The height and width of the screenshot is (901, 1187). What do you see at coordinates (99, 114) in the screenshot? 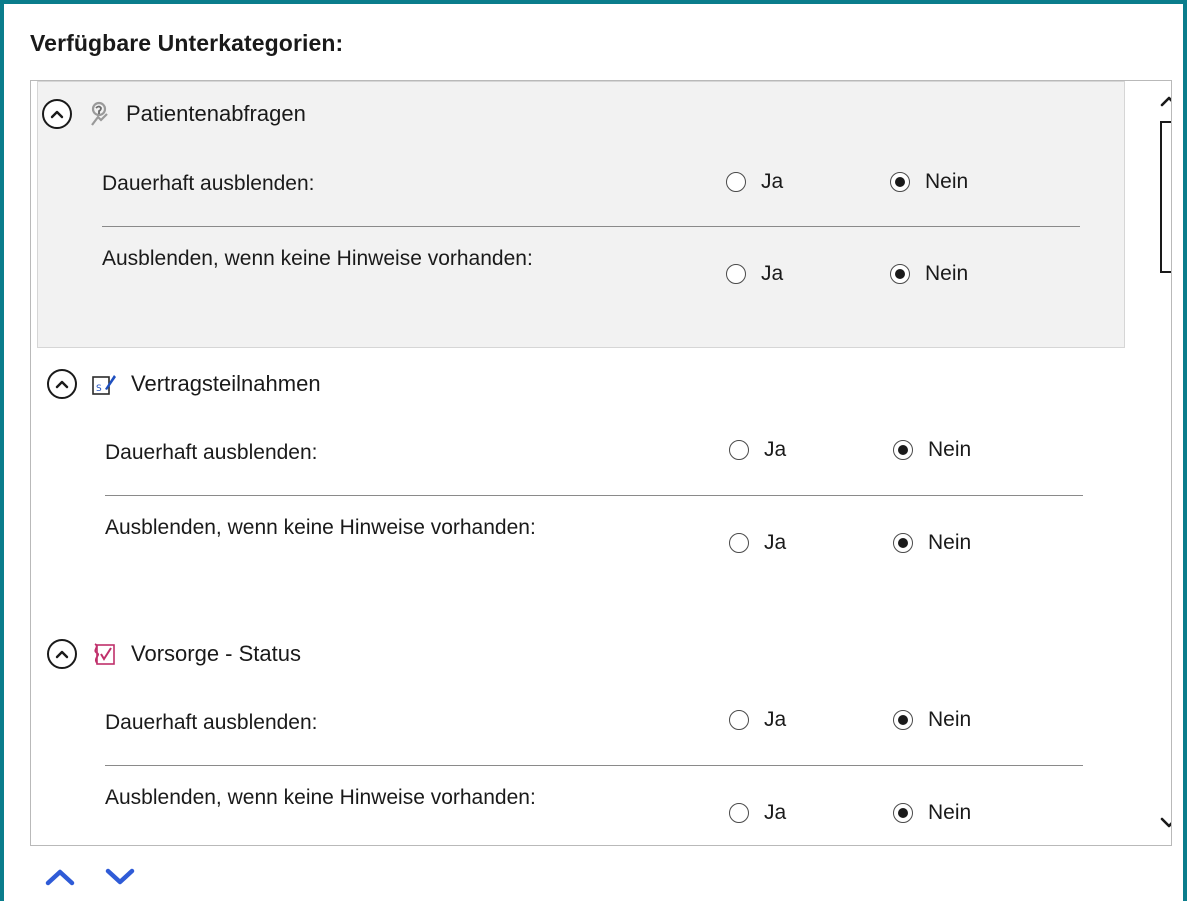
I see `patient-query-icon` at bounding box center [99, 114].